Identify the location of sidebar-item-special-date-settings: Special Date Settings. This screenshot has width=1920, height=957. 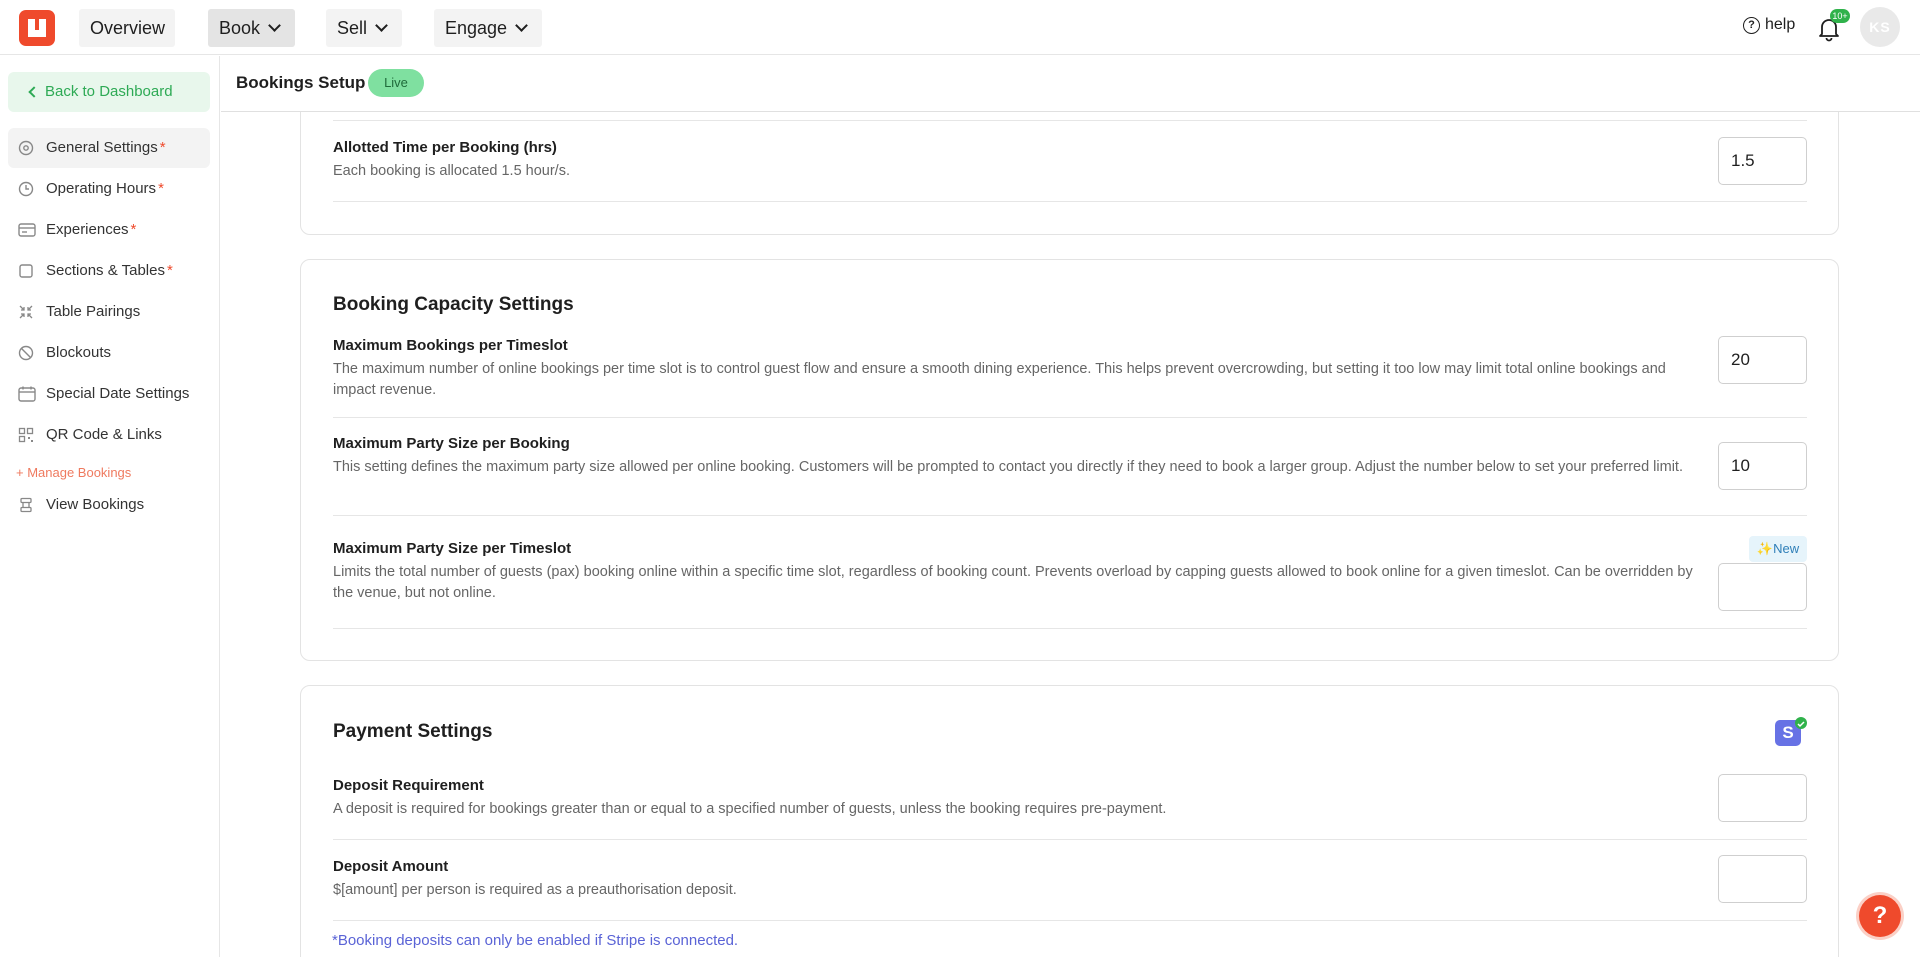
(109, 394).